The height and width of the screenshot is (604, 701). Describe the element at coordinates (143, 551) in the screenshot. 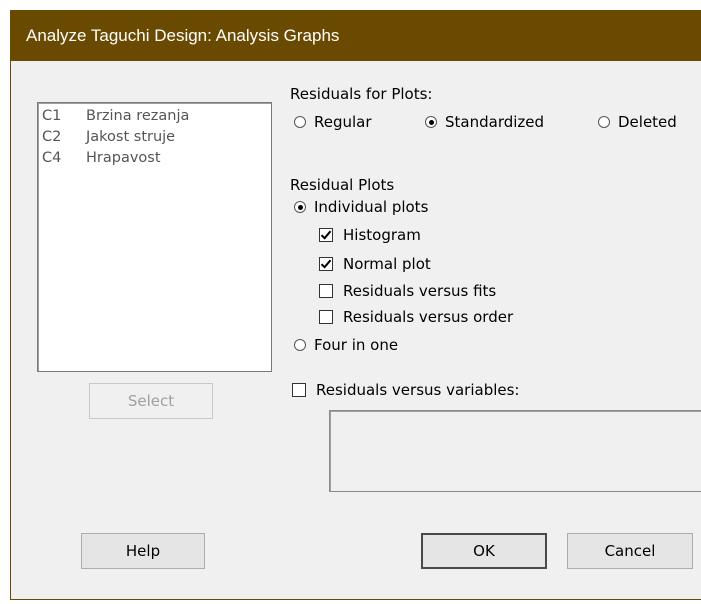

I see `help-button: Help` at that location.